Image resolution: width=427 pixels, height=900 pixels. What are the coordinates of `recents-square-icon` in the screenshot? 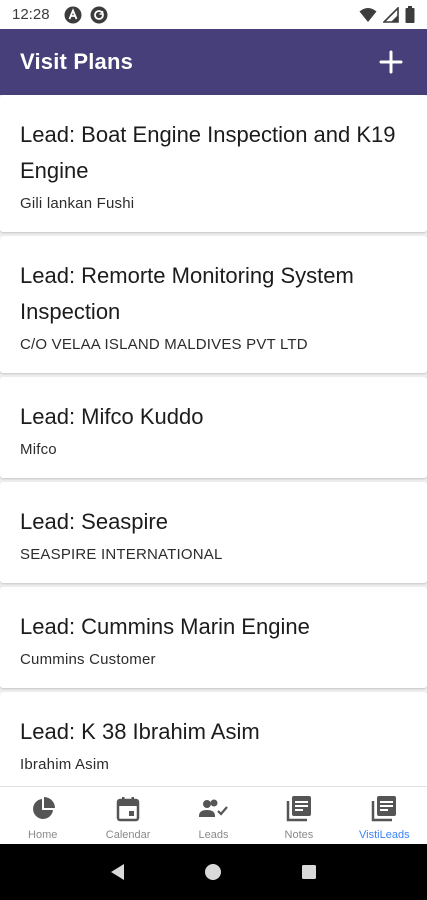 It's located at (309, 872).